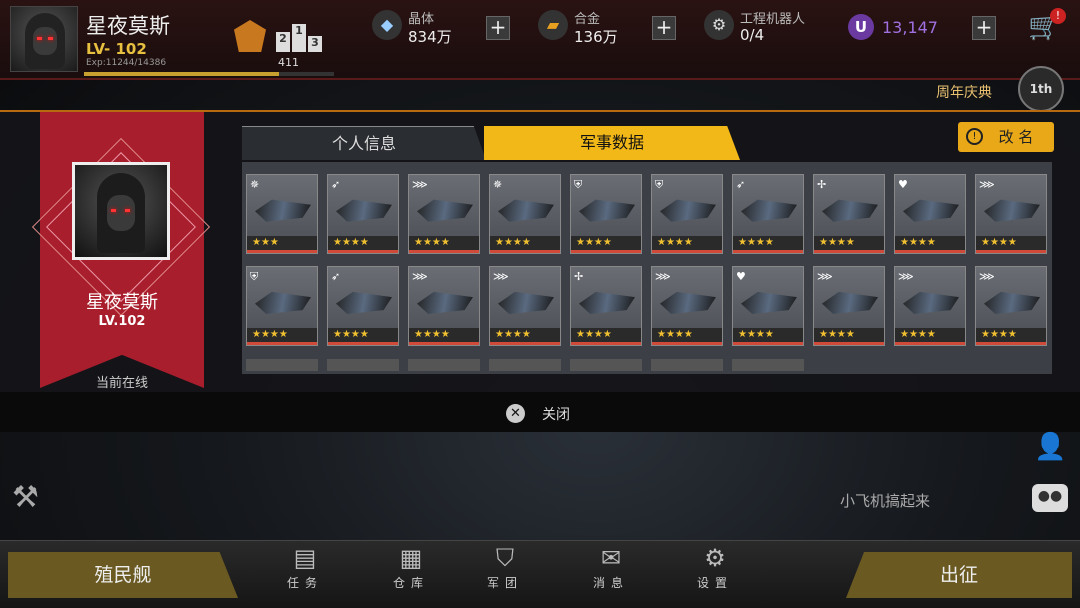 The height and width of the screenshot is (608, 1080). Describe the element at coordinates (250, 36) in the screenshot. I see `rank-emblem-icon` at that location.